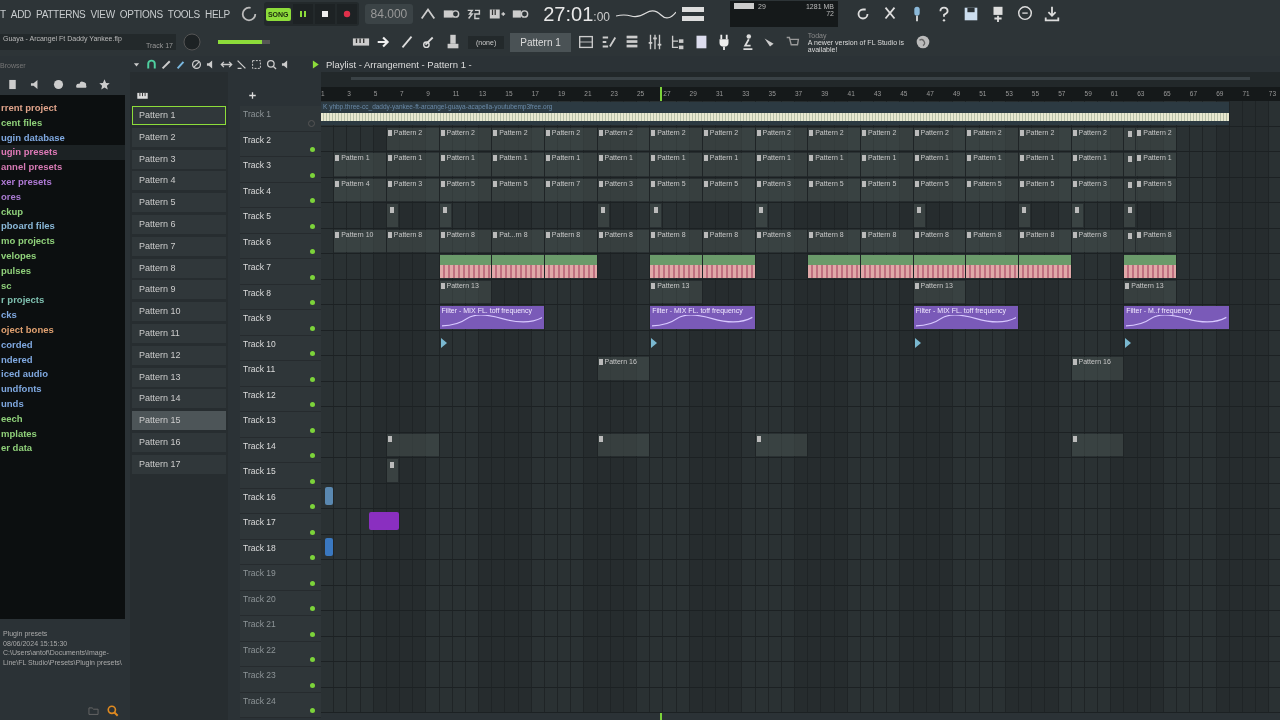  What do you see at coordinates (280, 374) in the screenshot?
I see `track-header: Track 11` at bounding box center [280, 374].